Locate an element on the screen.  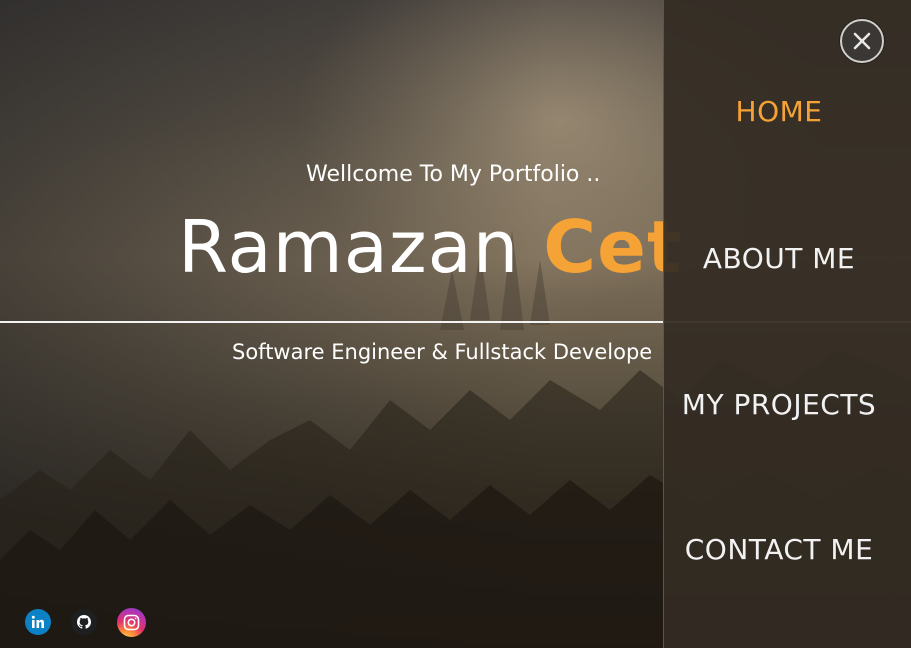
social-links is located at coordinates (85, 622).